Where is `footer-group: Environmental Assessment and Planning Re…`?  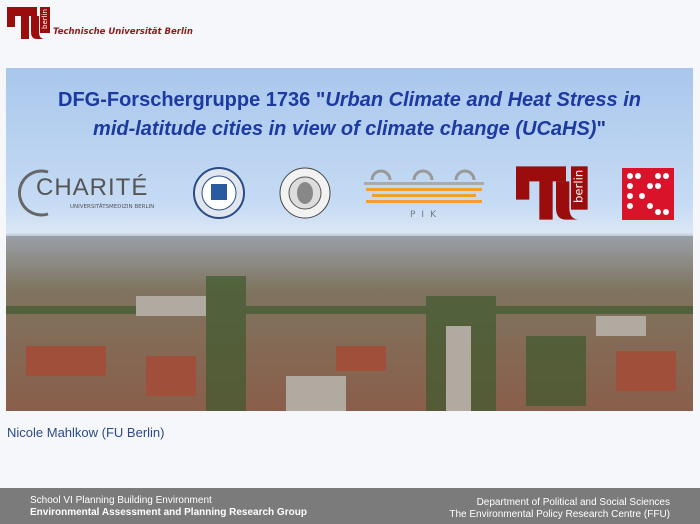
footer-group: Environmental Assessment and Planning Re… is located at coordinates (168, 512).